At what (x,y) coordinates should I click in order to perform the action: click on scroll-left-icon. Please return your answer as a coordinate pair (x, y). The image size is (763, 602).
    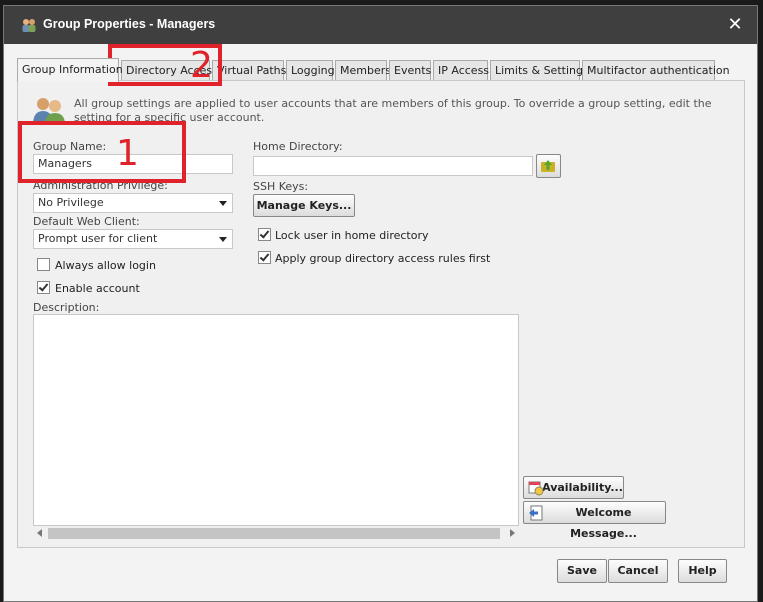
    Looking at the image, I should click on (39, 533).